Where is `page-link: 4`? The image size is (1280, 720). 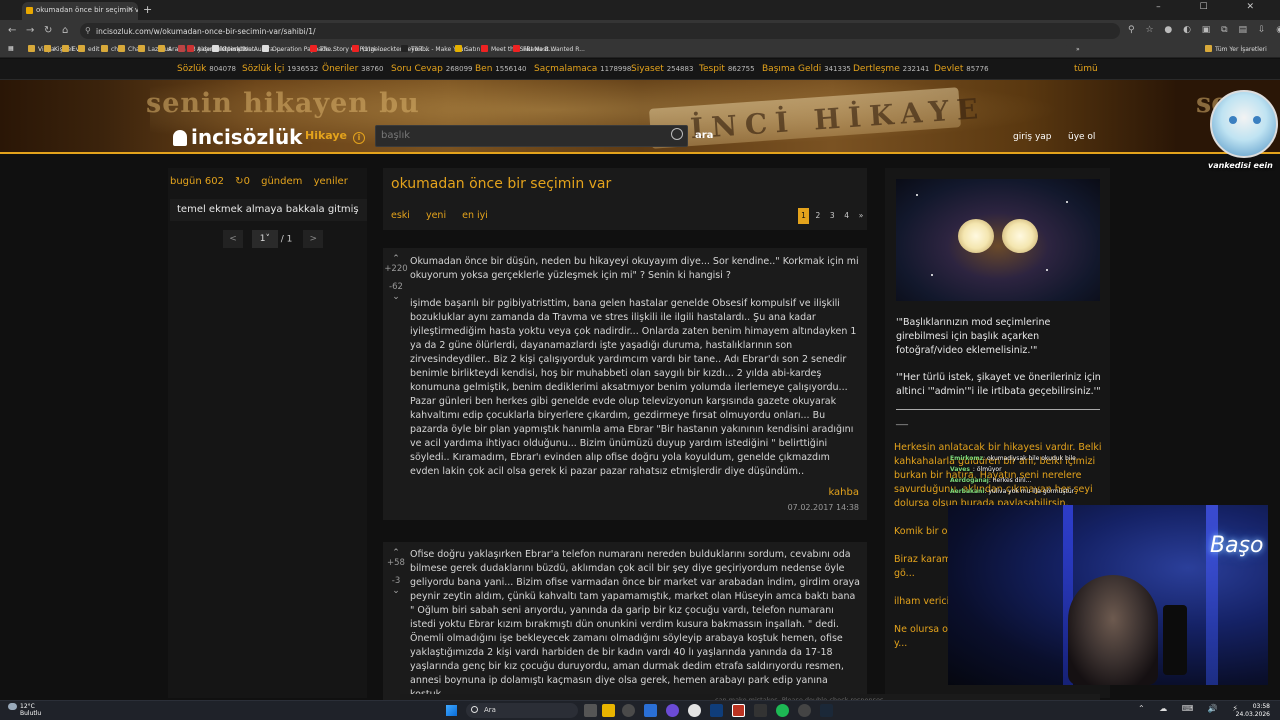 page-link: 4 is located at coordinates (846, 216).